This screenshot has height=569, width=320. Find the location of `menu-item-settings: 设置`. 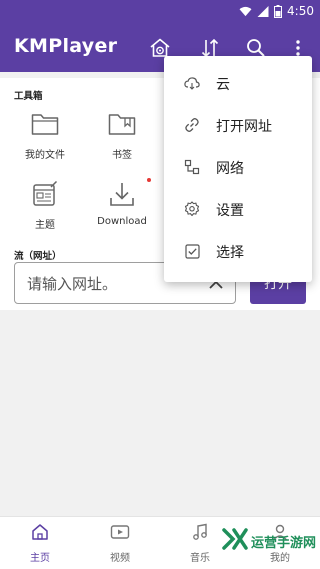

menu-item-settings: 设置 is located at coordinates (238, 209).